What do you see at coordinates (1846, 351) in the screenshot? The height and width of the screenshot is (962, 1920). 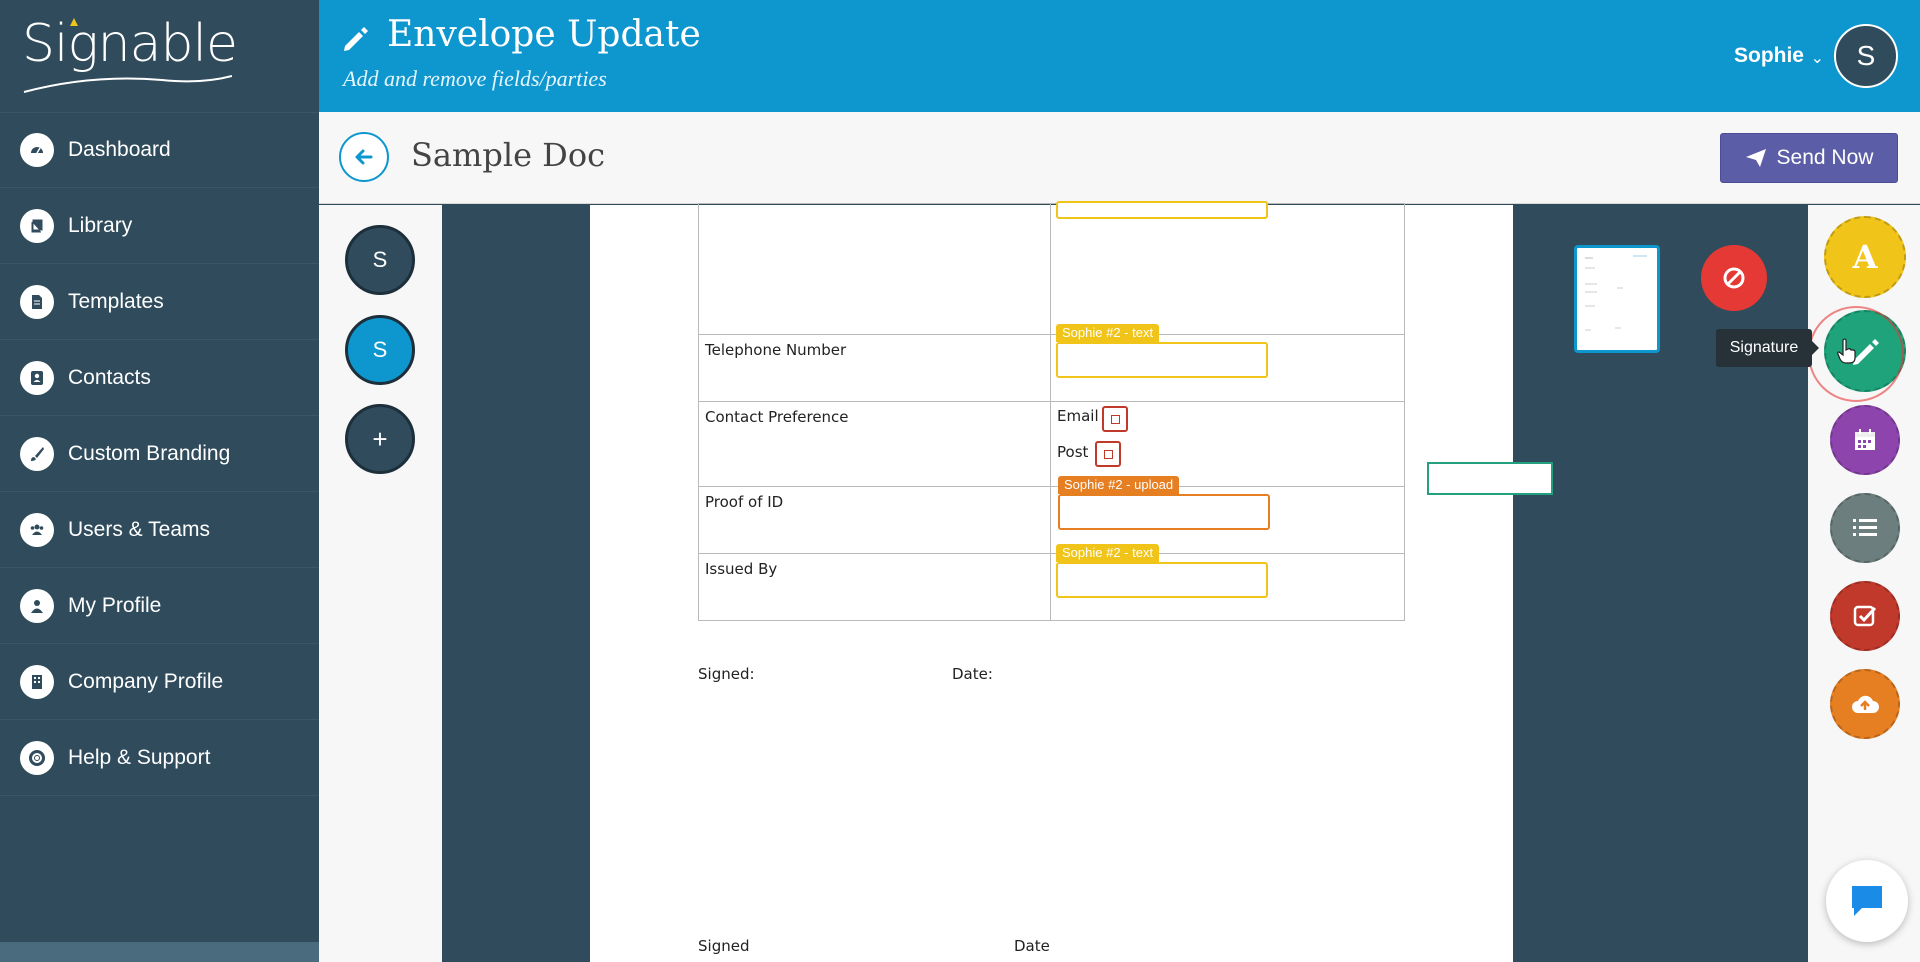 I see `hand-cursor-icon` at bounding box center [1846, 351].